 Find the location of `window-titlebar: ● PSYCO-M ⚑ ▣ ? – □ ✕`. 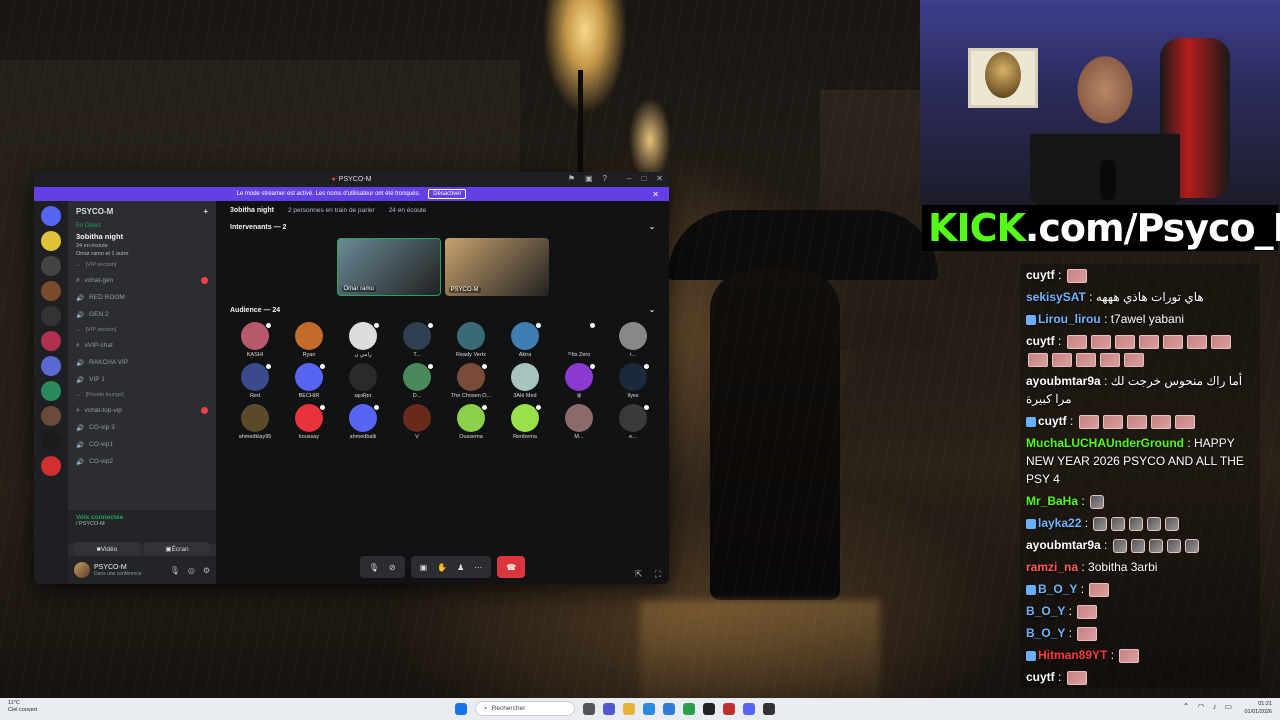

window-titlebar: ● PSYCO-M ⚑ ▣ ? – □ ✕ is located at coordinates (351, 179).